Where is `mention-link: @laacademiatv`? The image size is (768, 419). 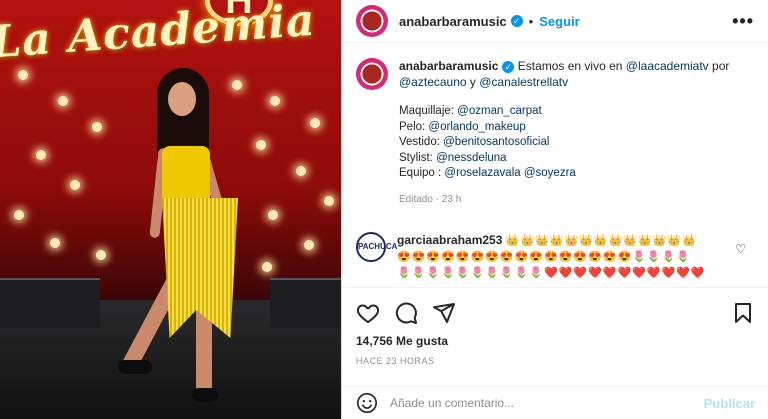 mention-link: @laacademiatv is located at coordinates (667, 66).